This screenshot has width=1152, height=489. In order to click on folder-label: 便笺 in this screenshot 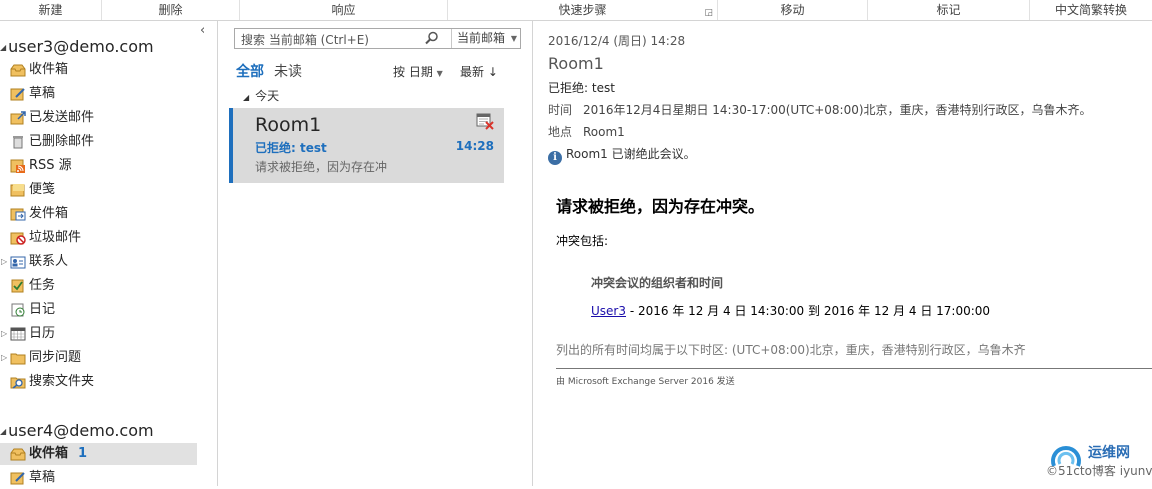, I will do `click(42, 189)`.